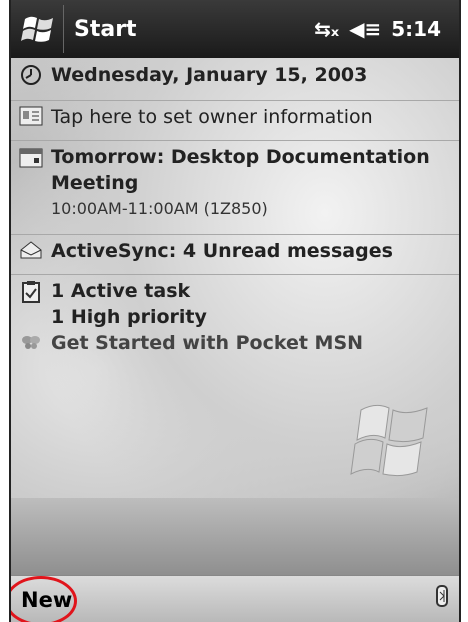  Describe the element at coordinates (235, 598) in the screenshot. I see `command-bar: New` at that location.